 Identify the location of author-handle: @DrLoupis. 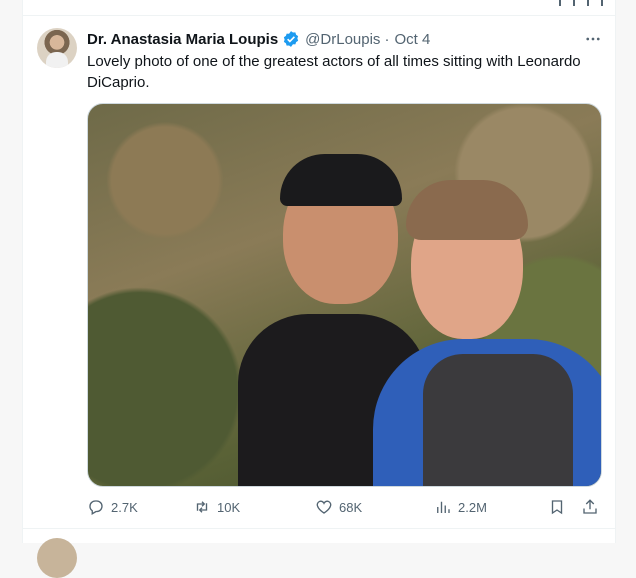
(342, 39).